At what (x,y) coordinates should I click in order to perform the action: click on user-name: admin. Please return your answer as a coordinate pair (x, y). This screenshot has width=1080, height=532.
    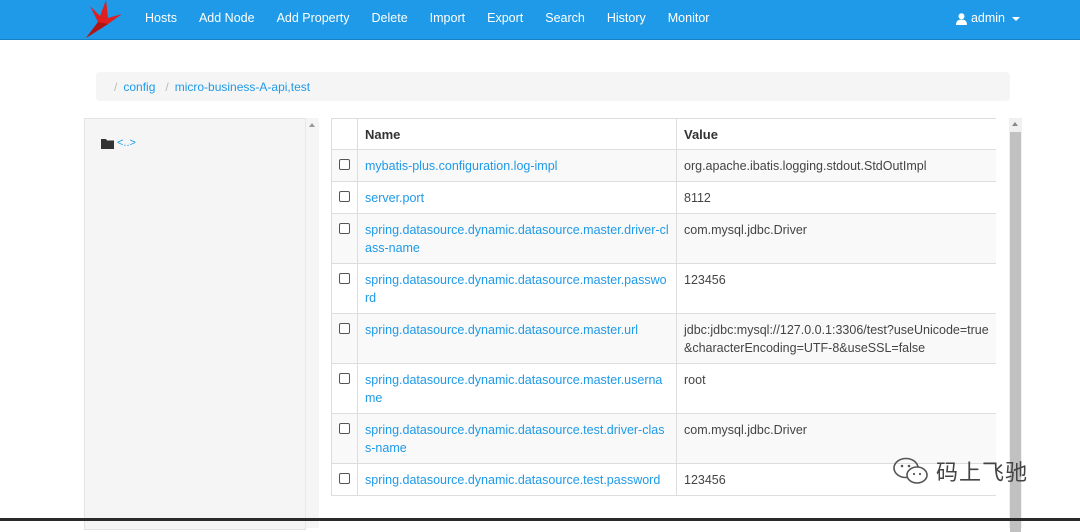
    Looking at the image, I should click on (987, 18).